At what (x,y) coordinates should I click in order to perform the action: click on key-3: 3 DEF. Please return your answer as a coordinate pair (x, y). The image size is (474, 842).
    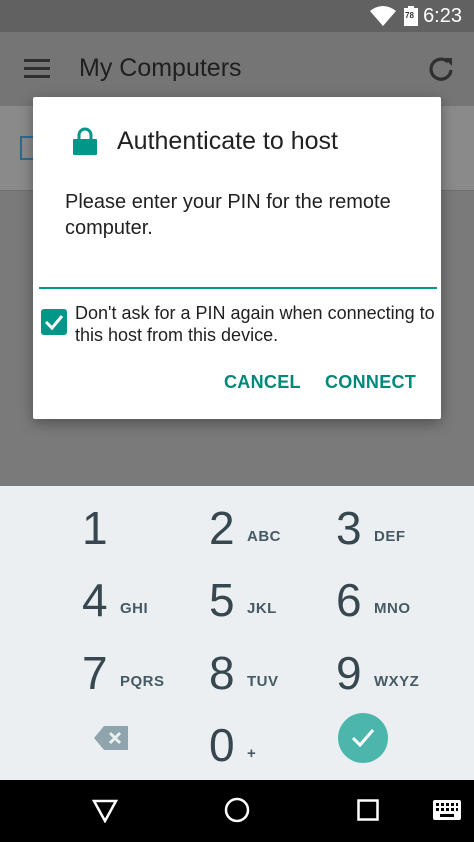
    Looking at the image, I should click on (401, 529).